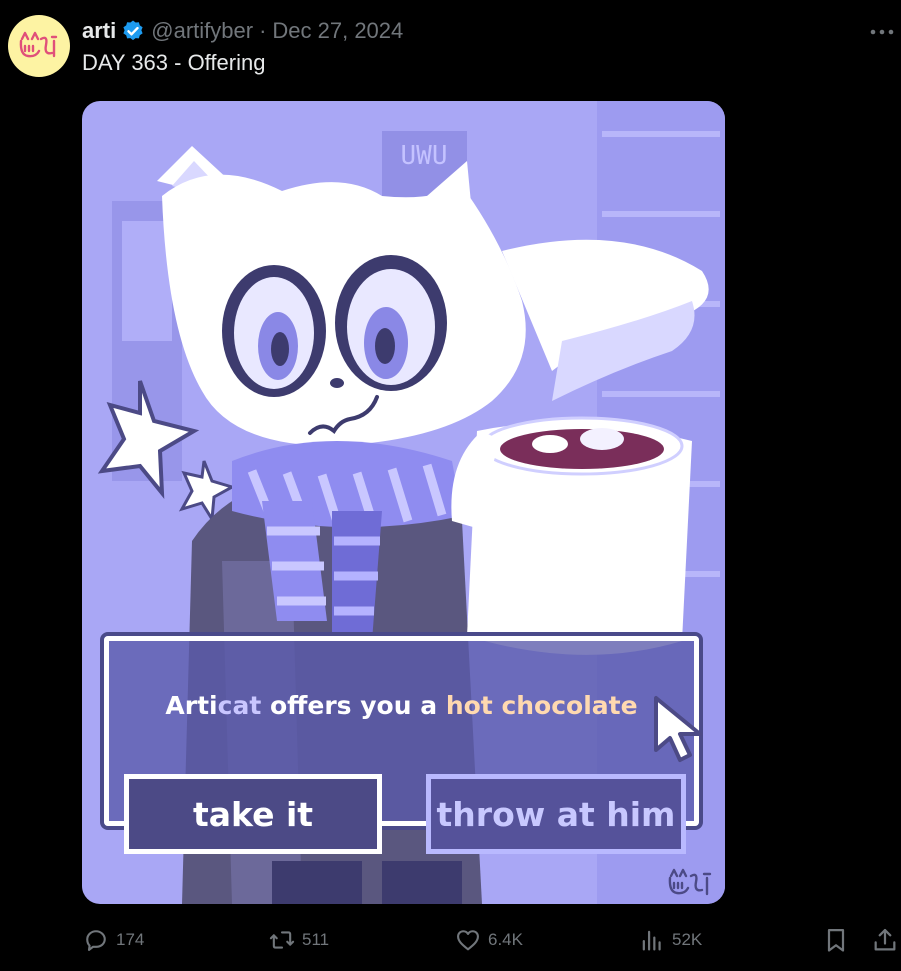 The image size is (901, 971). Describe the element at coordinates (836, 940) in the screenshot. I see `bookmark-icon` at that location.